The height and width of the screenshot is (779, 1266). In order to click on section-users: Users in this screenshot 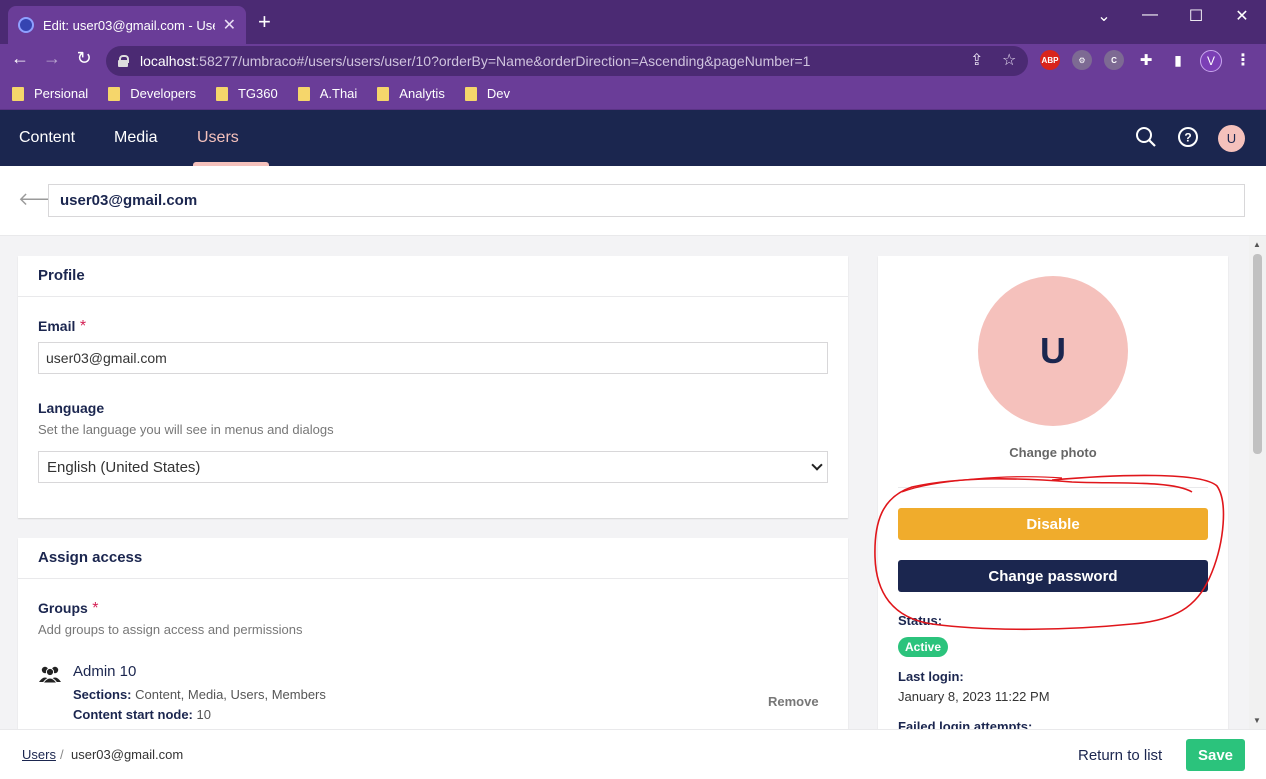, I will do `click(231, 138)`.